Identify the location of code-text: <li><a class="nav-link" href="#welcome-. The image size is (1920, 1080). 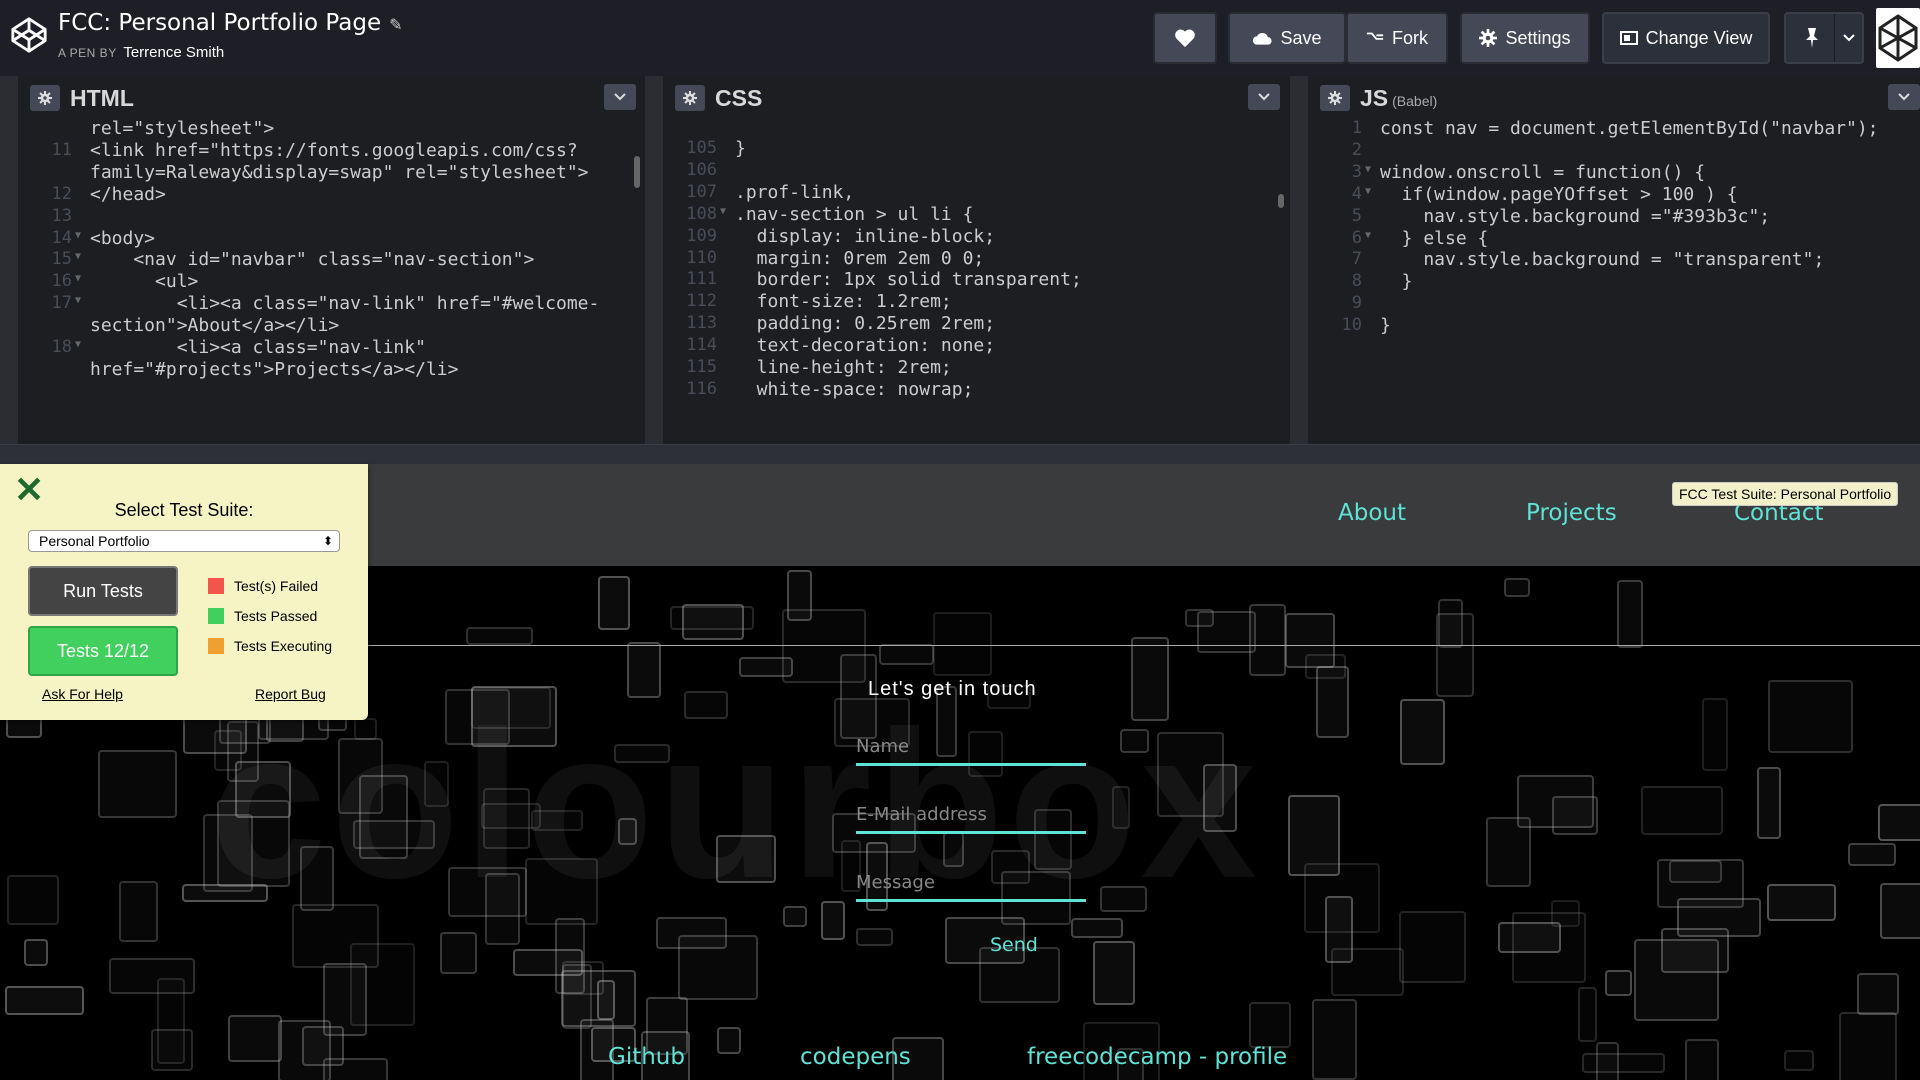
(345, 304).